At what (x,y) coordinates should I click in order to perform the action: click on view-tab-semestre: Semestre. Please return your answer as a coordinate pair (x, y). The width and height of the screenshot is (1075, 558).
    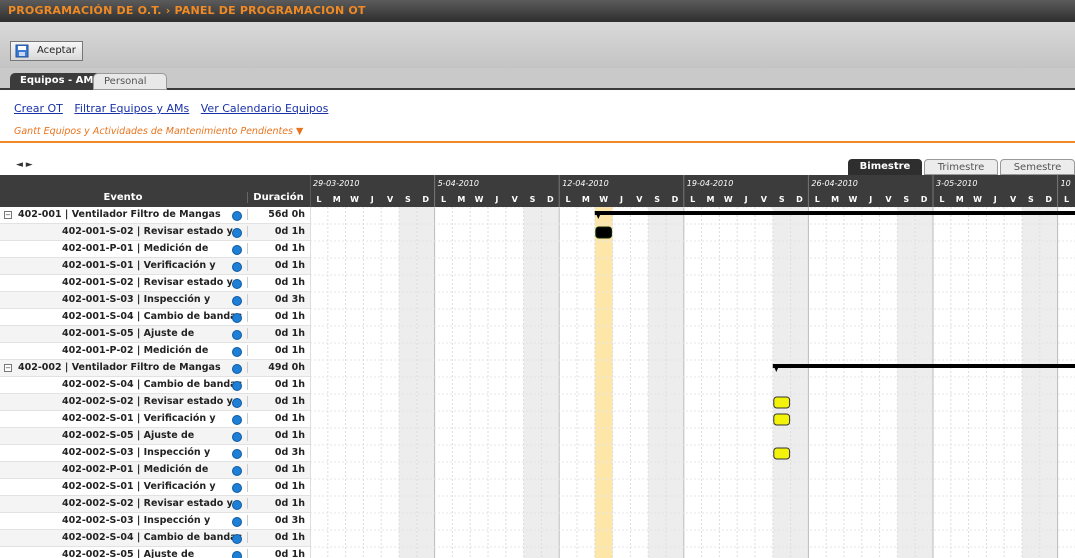
    Looking at the image, I should click on (1037, 167).